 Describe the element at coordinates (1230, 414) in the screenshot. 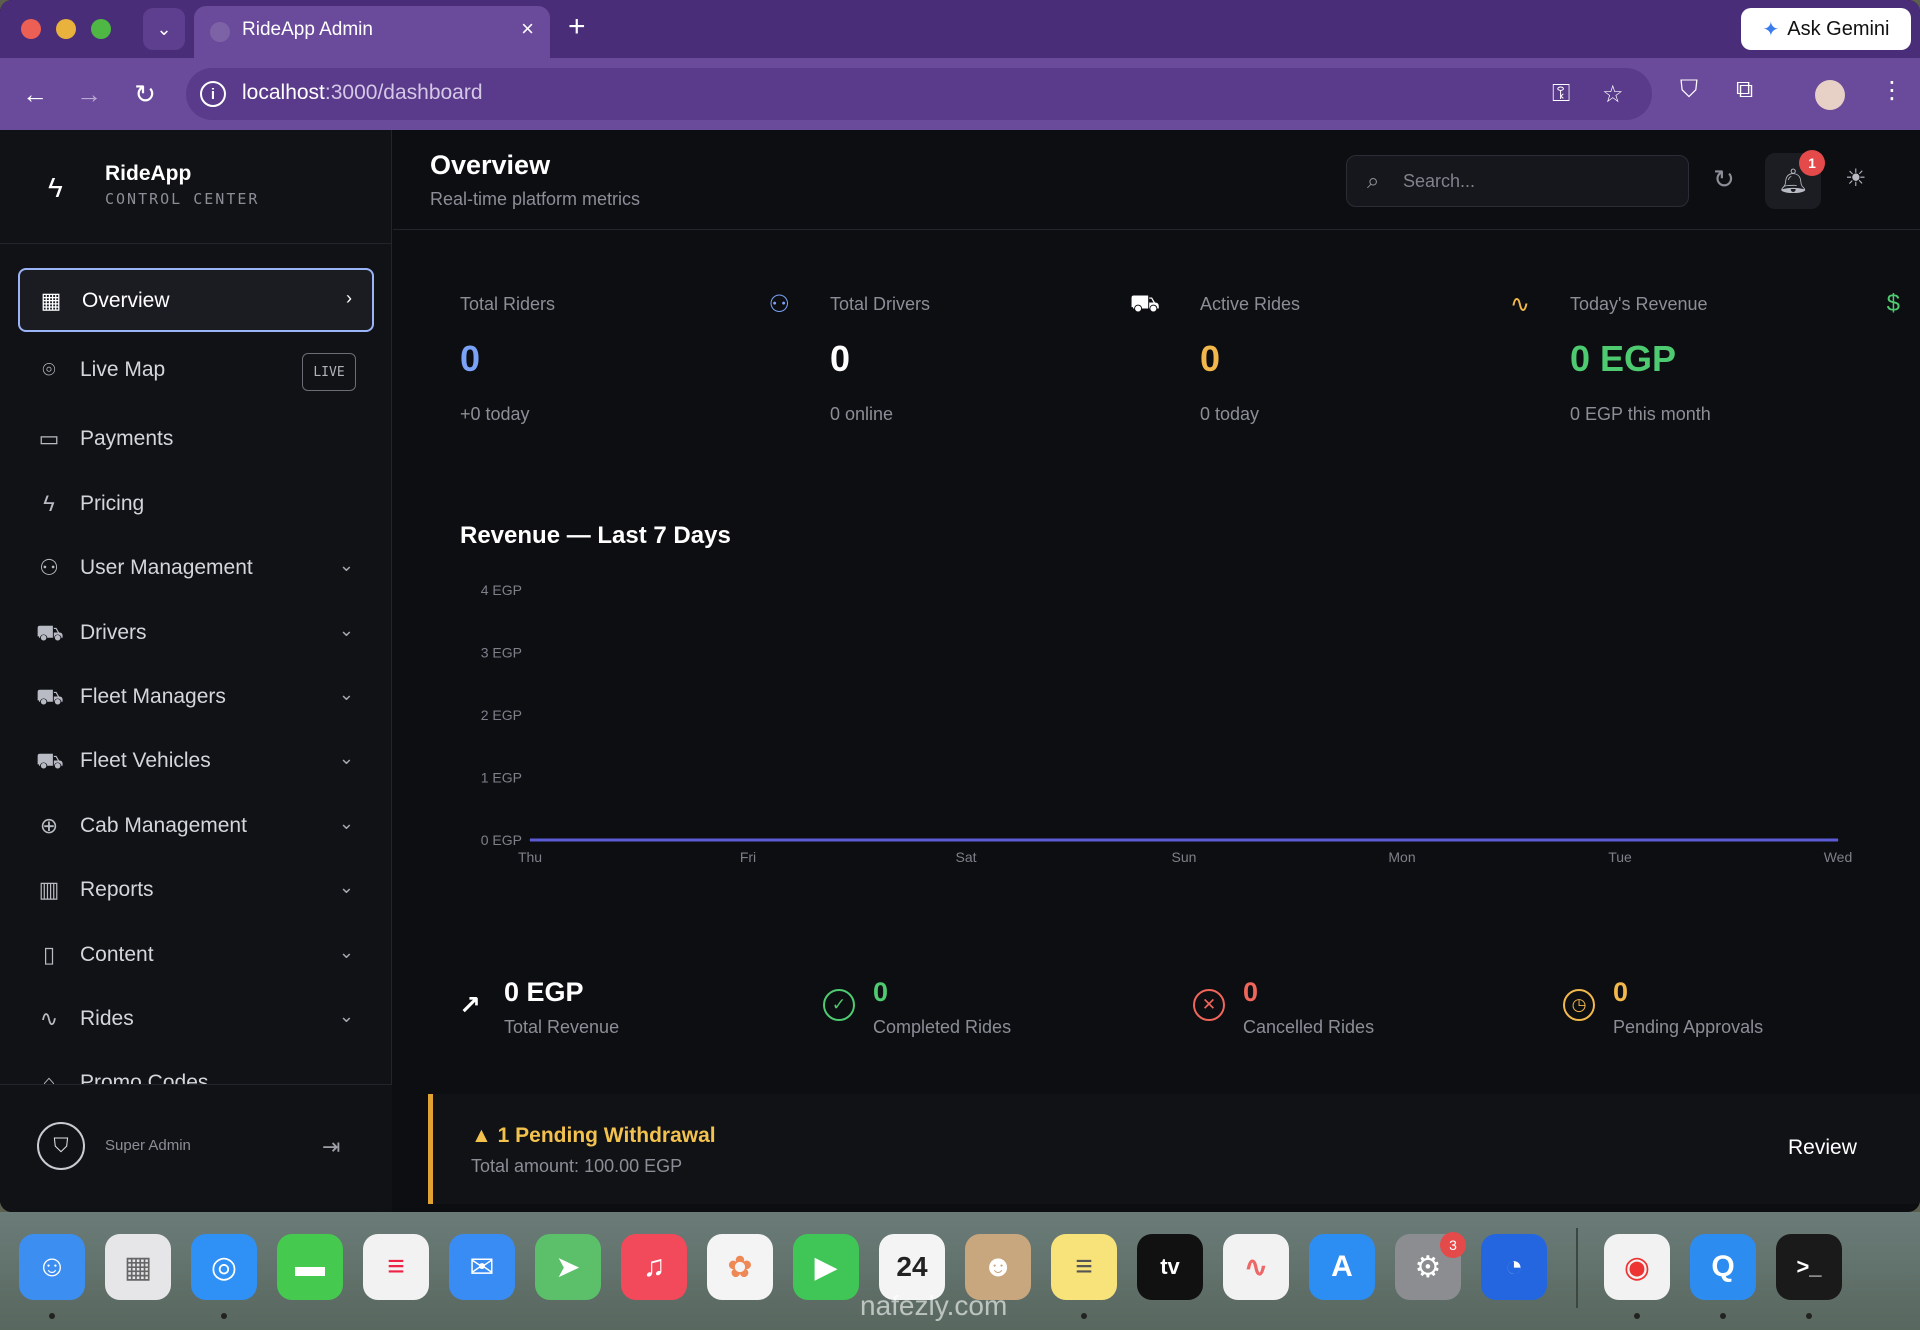

I see `stat-sub: 0 today` at that location.